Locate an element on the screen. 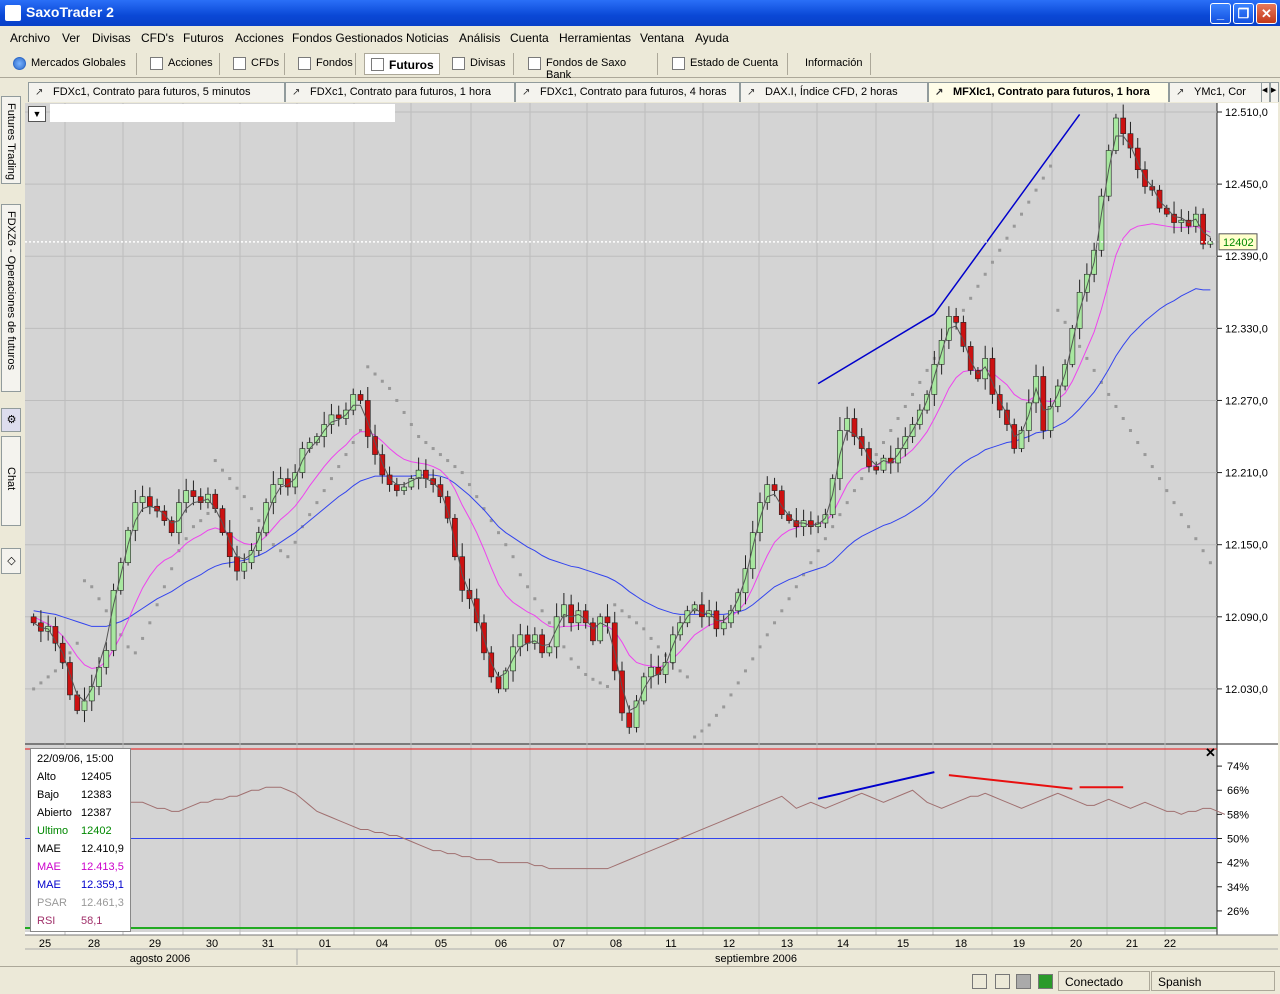  chart-tab-0: ↗ FDXc1, Contrato para futuros, 5 minutos is located at coordinates (156, 92).